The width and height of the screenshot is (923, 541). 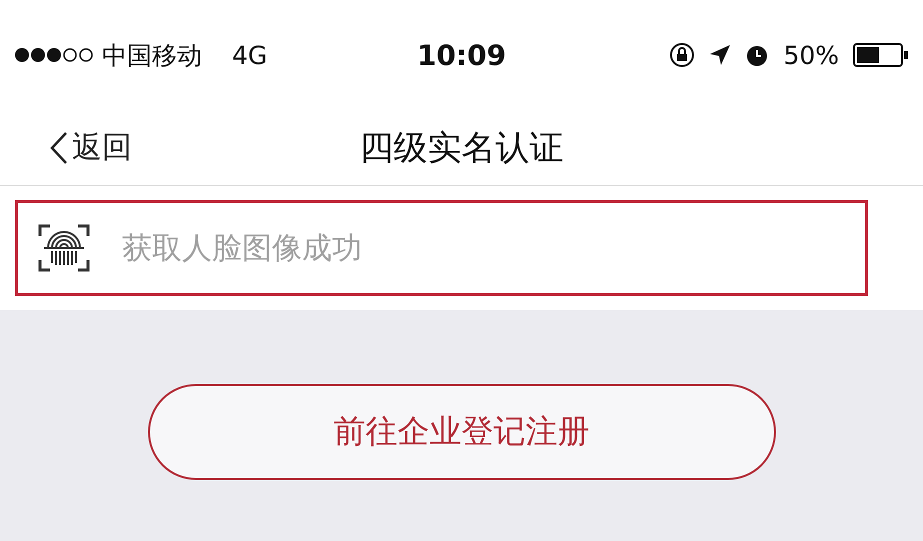 I want to click on carrier-name: 中国移动, so click(x=152, y=56).